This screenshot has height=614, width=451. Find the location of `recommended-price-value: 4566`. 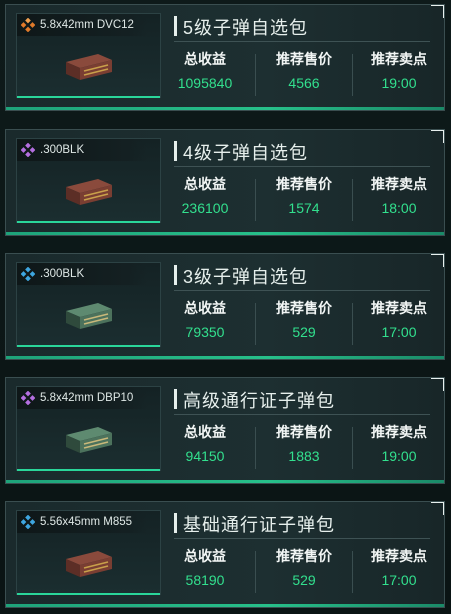

recommended-price-value: 4566 is located at coordinates (304, 83).